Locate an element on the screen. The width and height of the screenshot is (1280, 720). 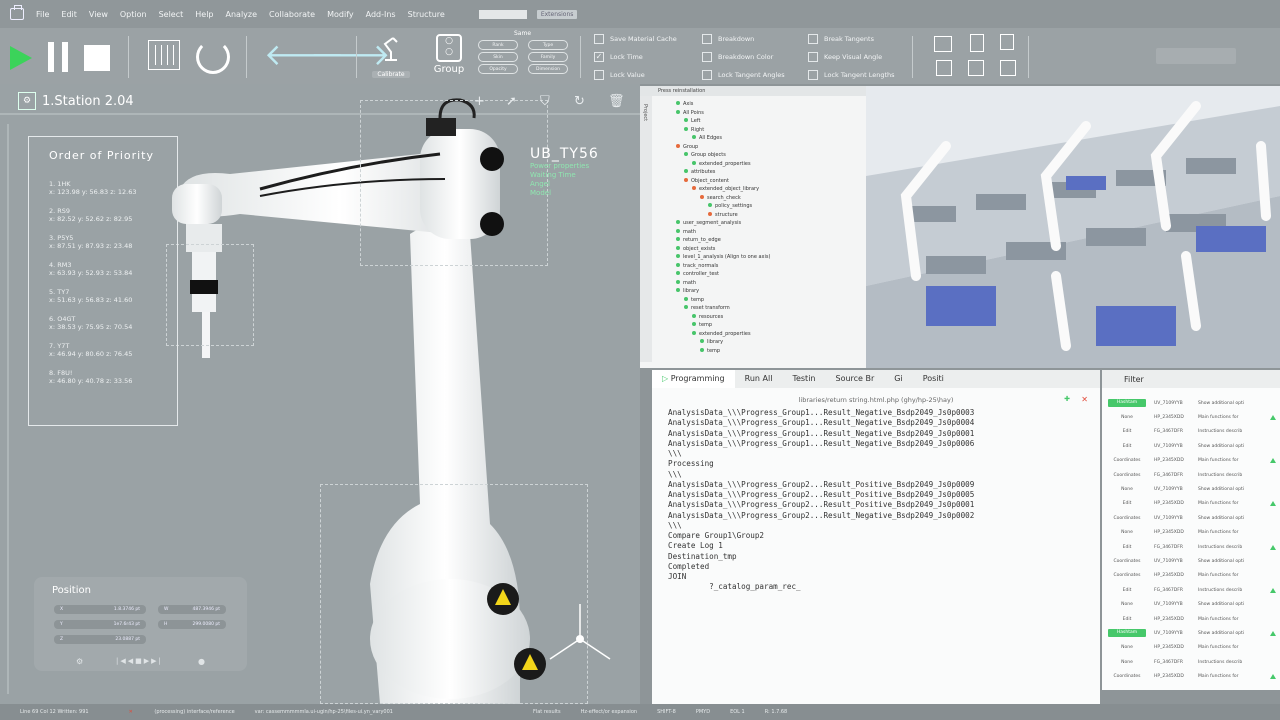
pill-rank: Rank is located at coordinates (498, 45).